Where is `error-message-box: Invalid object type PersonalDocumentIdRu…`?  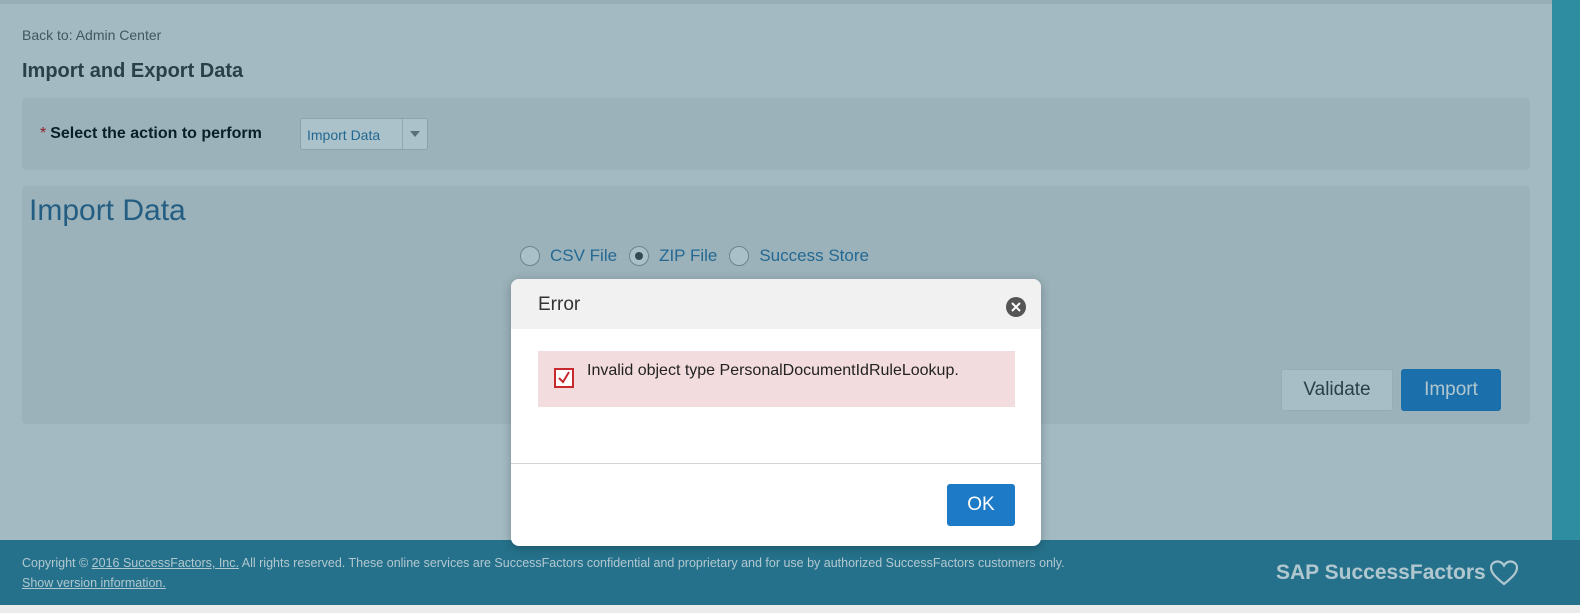
error-message-box: Invalid object type PersonalDocumentIdRu… is located at coordinates (776, 379).